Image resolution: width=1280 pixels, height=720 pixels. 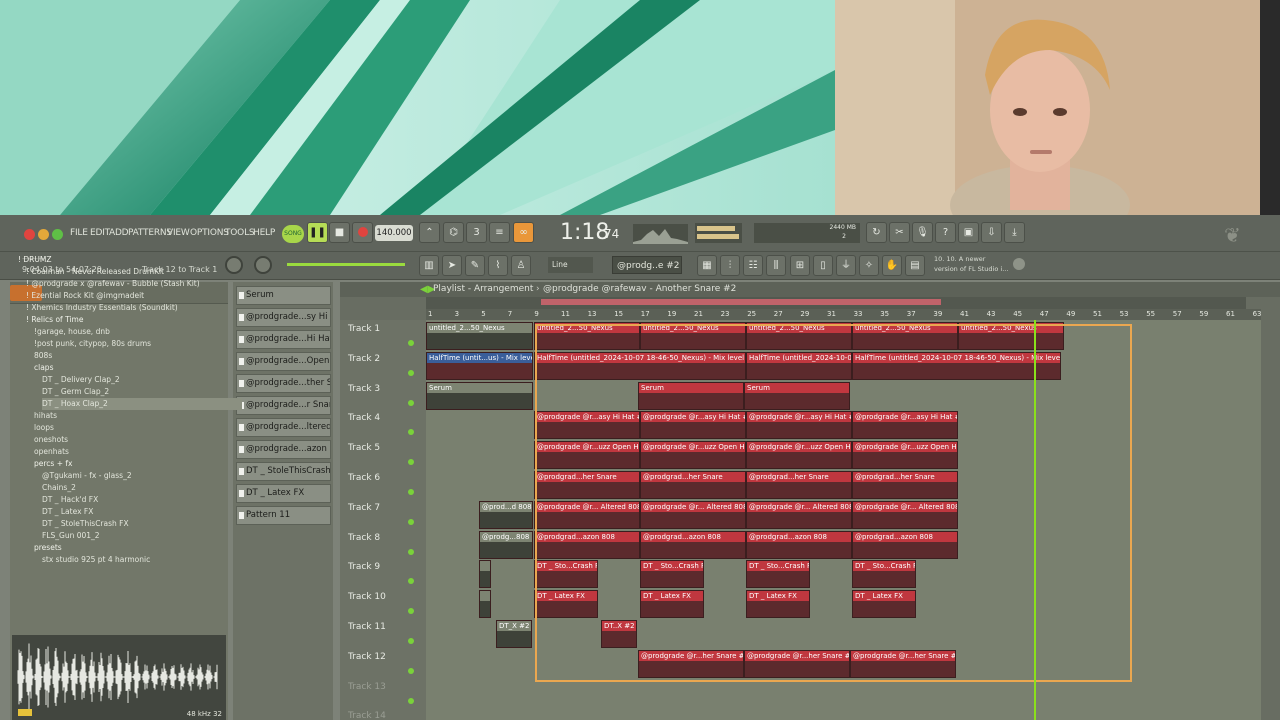 I want to click on snap-selector: Line, so click(x=570, y=265).